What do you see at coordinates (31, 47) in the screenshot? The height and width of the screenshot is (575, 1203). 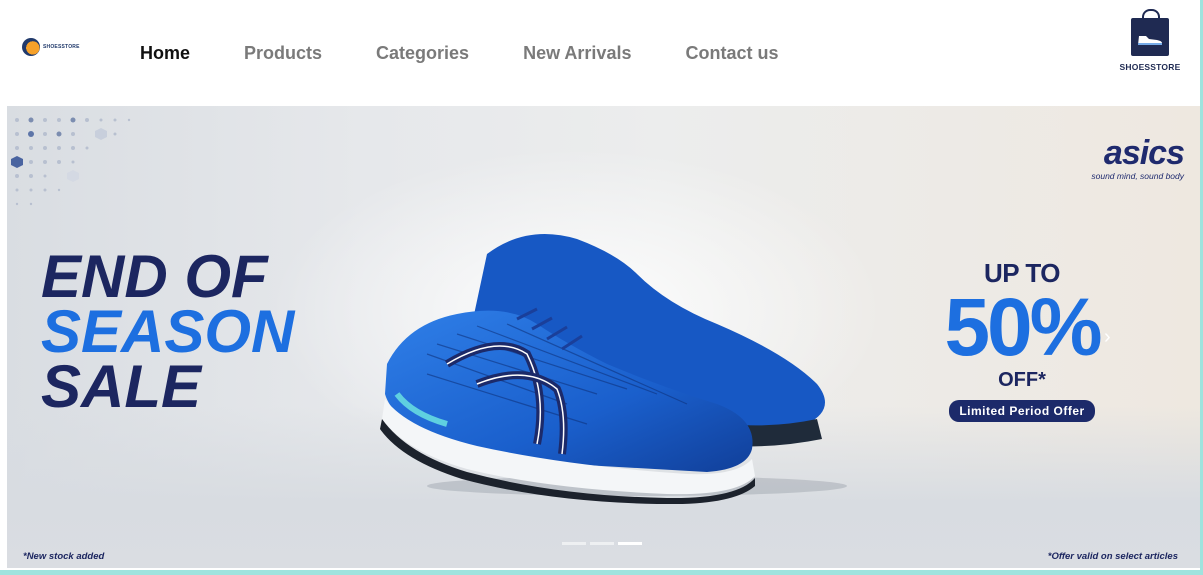 I see `brand-mark-icon` at bounding box center [31, 47].